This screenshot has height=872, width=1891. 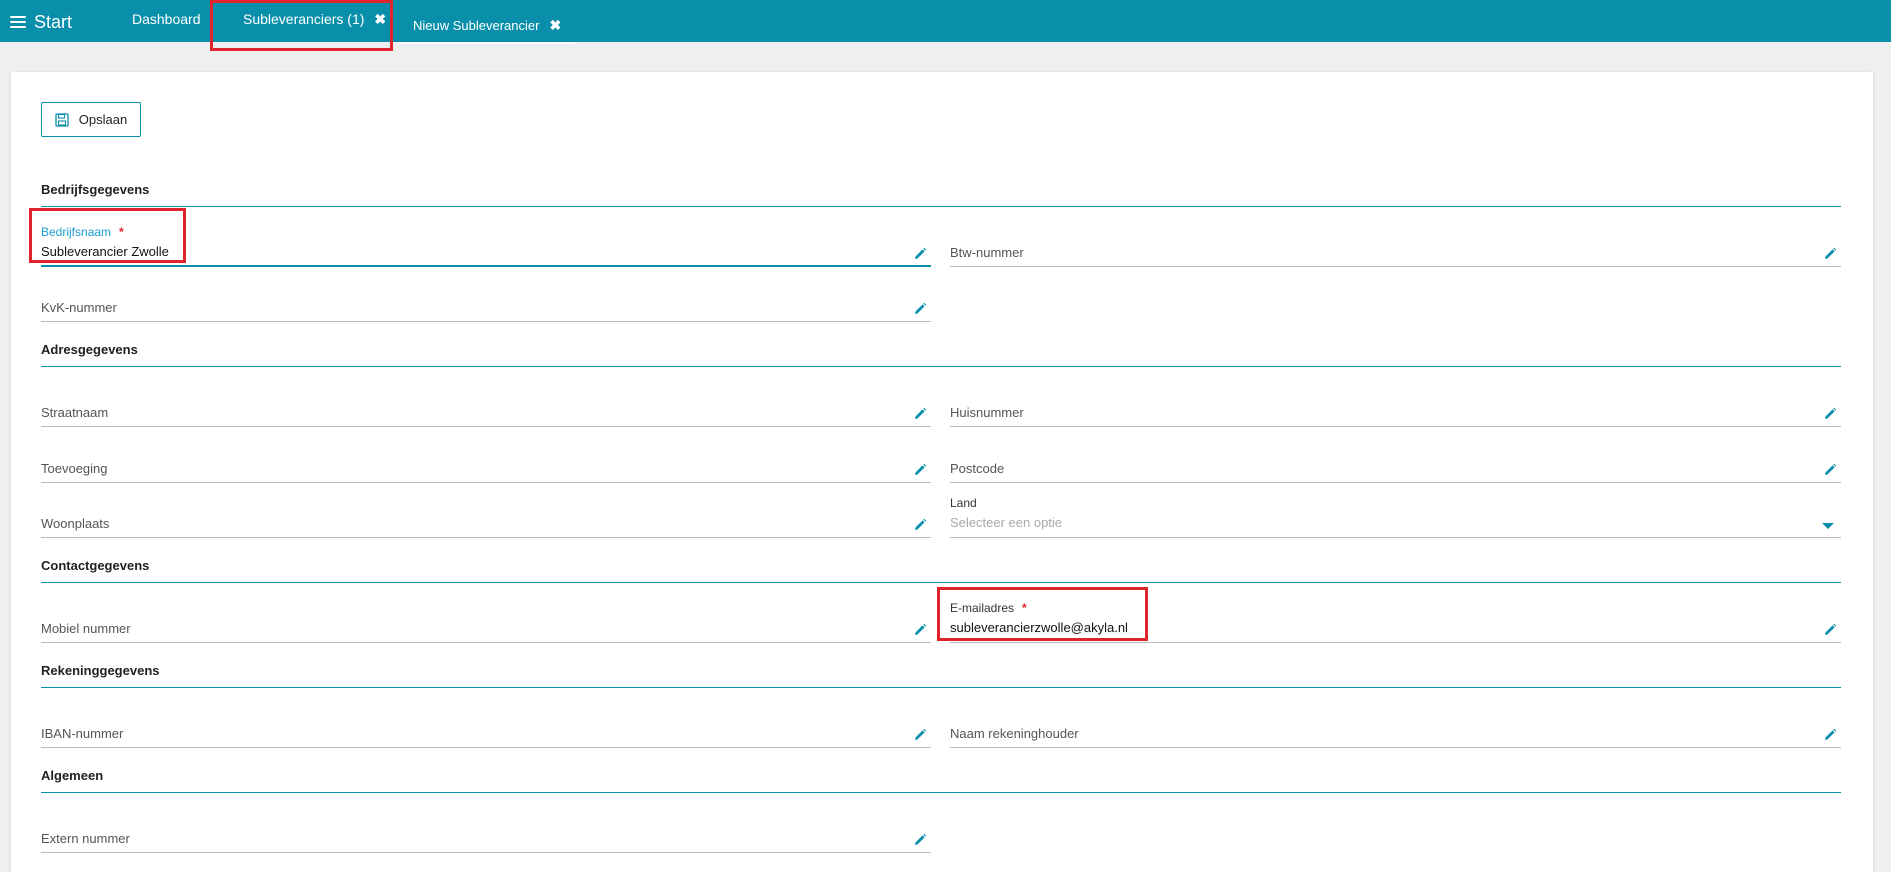 What do you see at coordinates (304, 19) in the screenshot?
I see `tab-subleveranciers-label: Subleveranciers (1)` at bounding box center [304, 19].